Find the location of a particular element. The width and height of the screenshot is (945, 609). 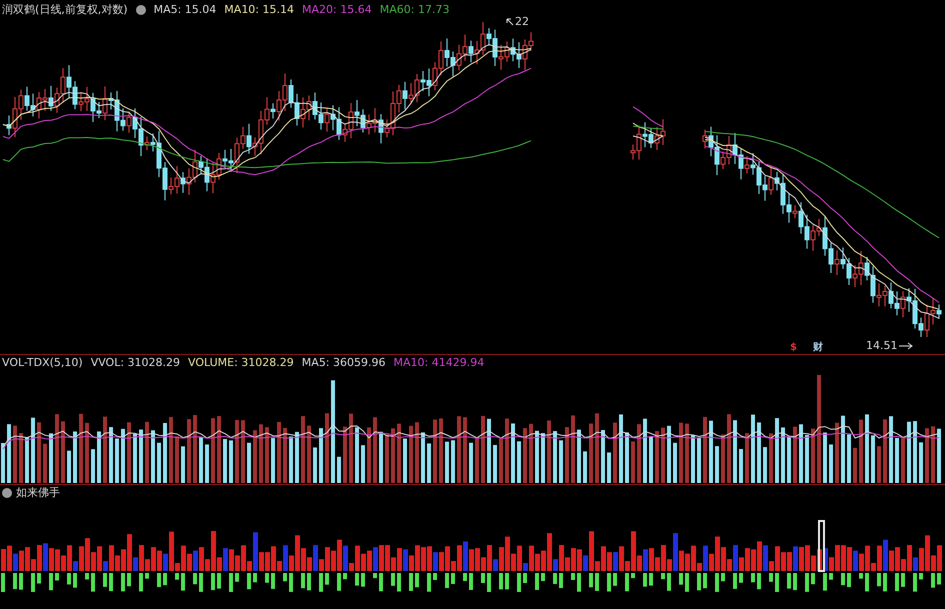

low-price-label: 14.51 is located at coordinates (882, 346).